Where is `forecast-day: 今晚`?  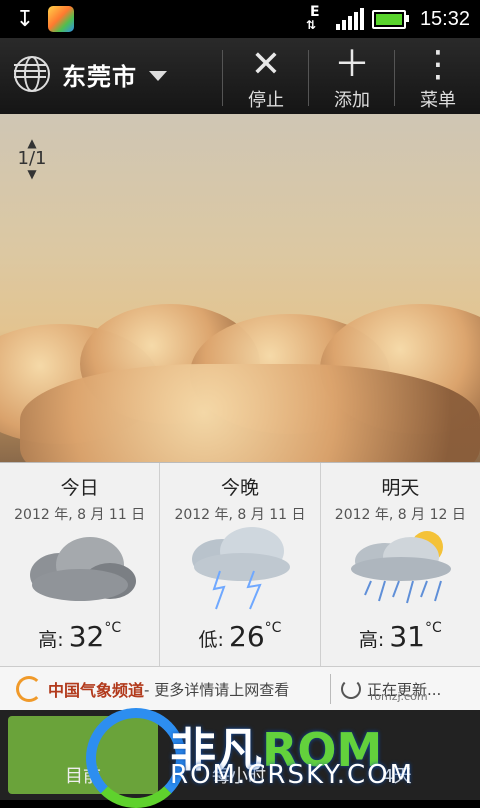 forecast-day: 今晚 is located at coordinates (239, 488).